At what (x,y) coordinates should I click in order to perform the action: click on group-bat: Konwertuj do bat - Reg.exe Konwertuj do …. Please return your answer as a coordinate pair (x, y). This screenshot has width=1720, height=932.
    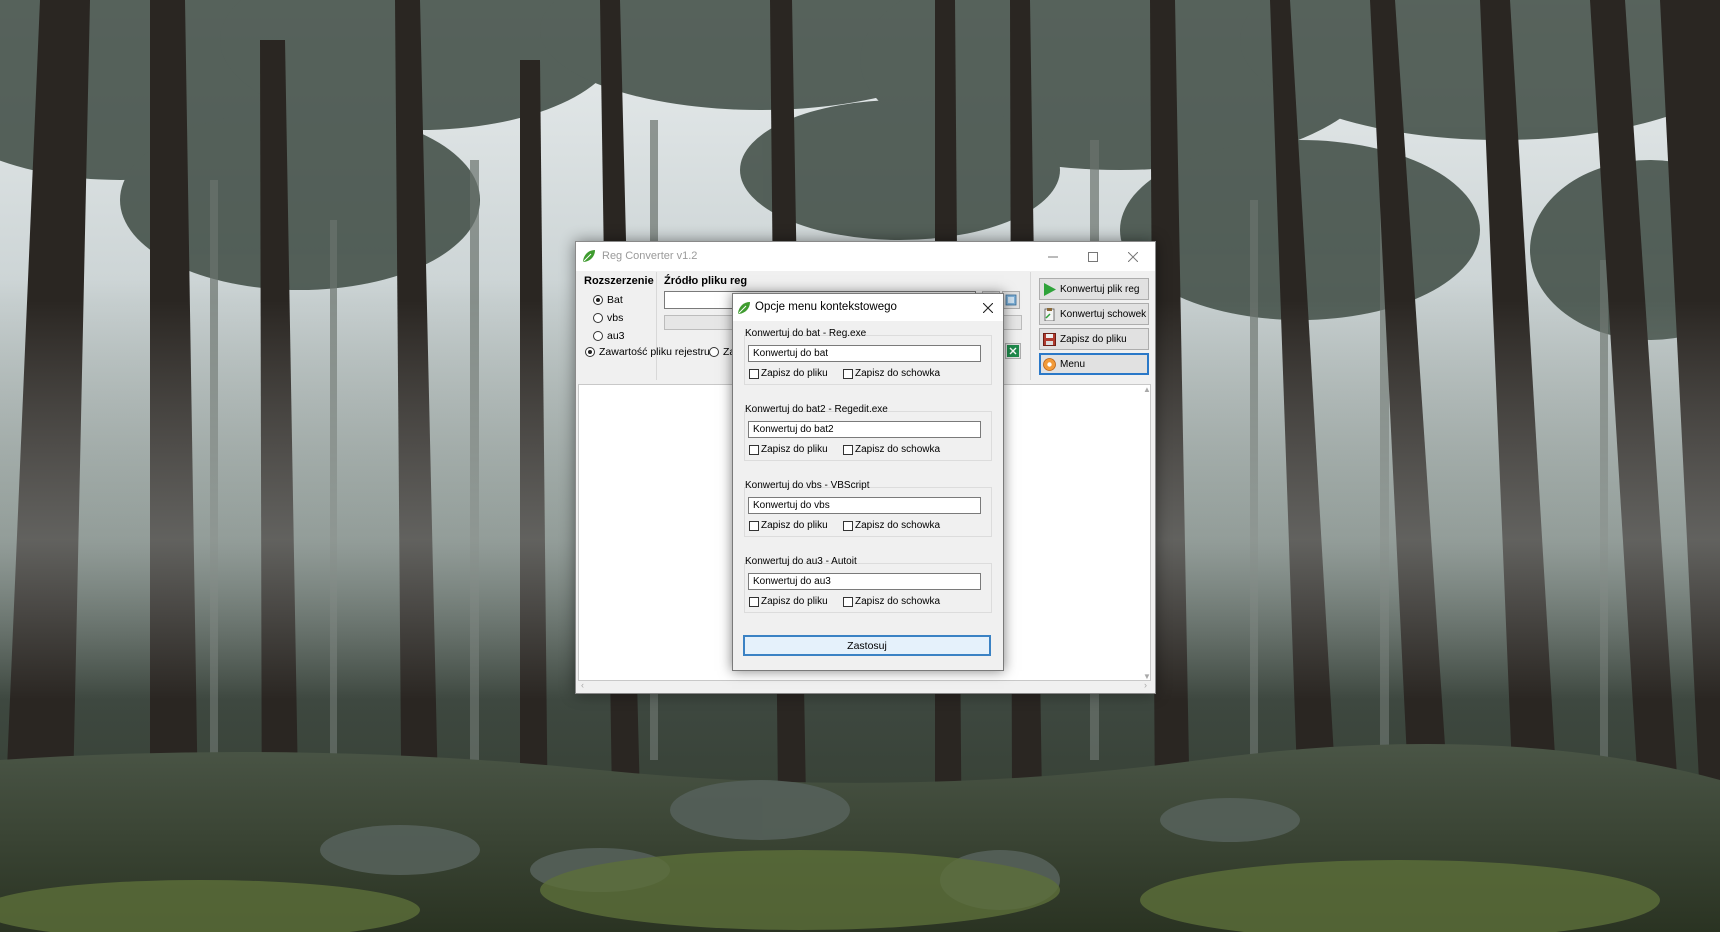
    Looking at the image, I should click on (868, 357).